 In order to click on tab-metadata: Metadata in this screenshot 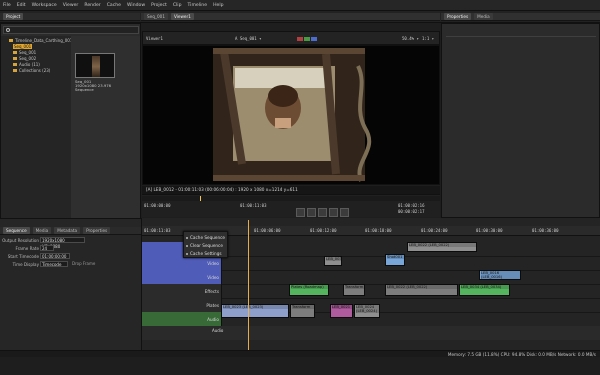, I will do `click(67, 230)`.